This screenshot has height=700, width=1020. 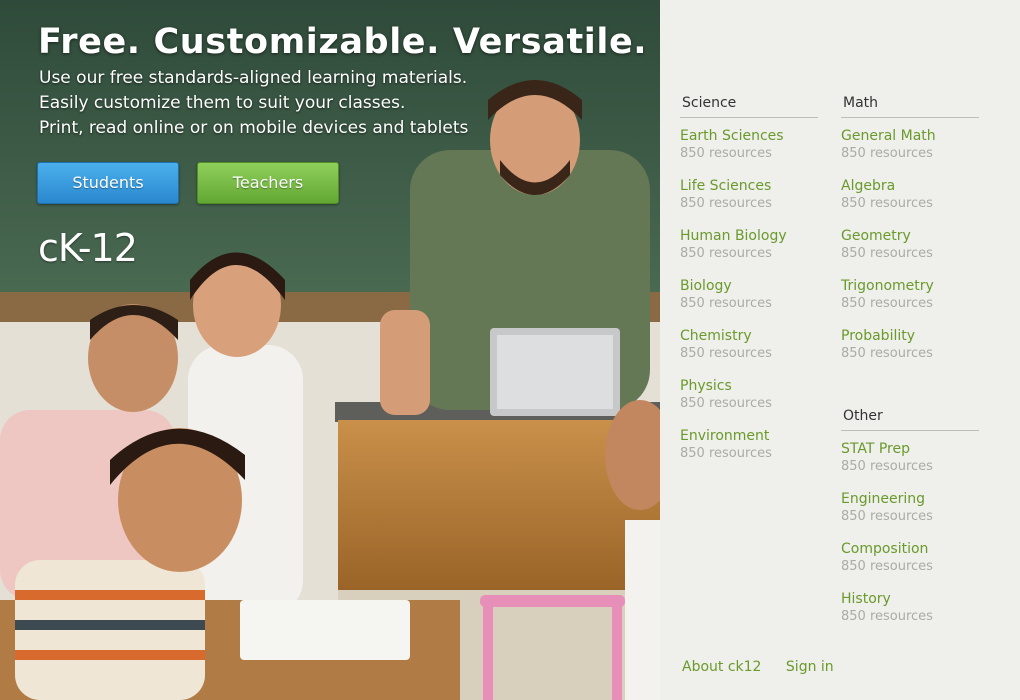 I want to click on list-item: STAT Prep 850 resources, so click(x=911, y=458).